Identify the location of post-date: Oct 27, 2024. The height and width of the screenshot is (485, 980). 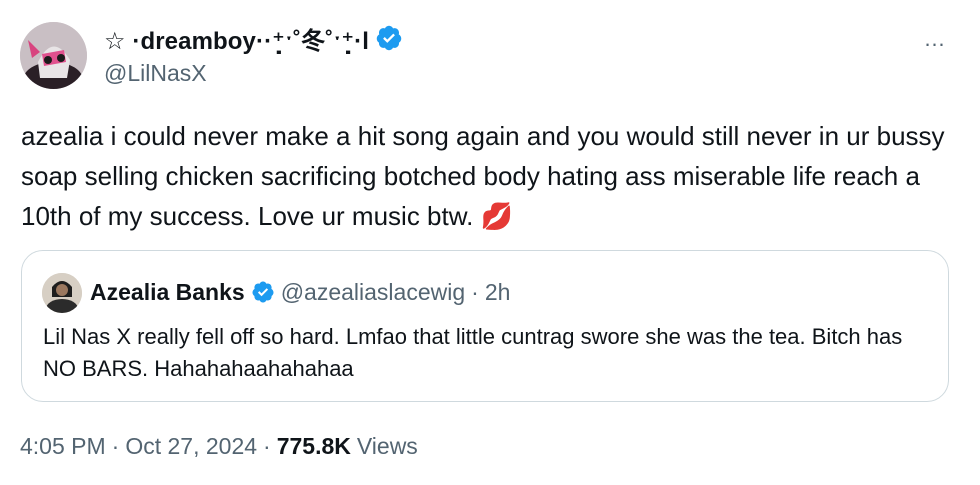
(191, 446).